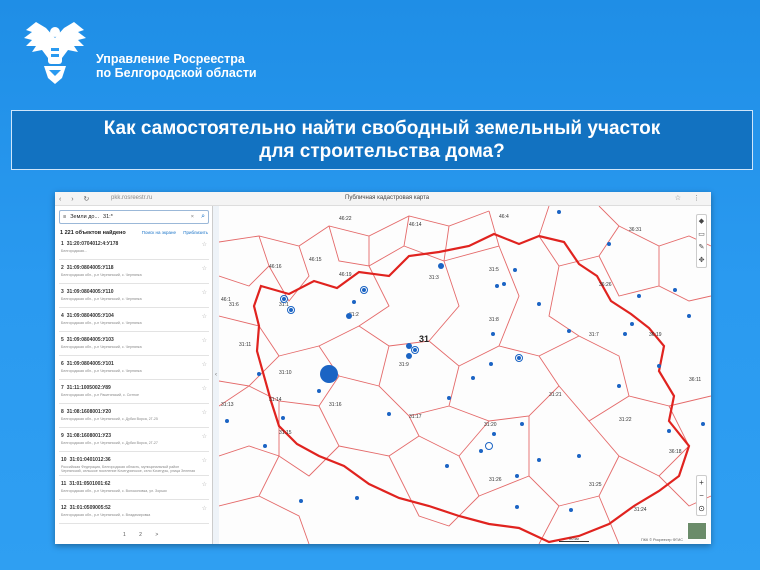 The height and width of the screenshot is (570, 760). Describe the element at coordinates (143, 535) in the screenshot. I see `page-2: 2` at that location.